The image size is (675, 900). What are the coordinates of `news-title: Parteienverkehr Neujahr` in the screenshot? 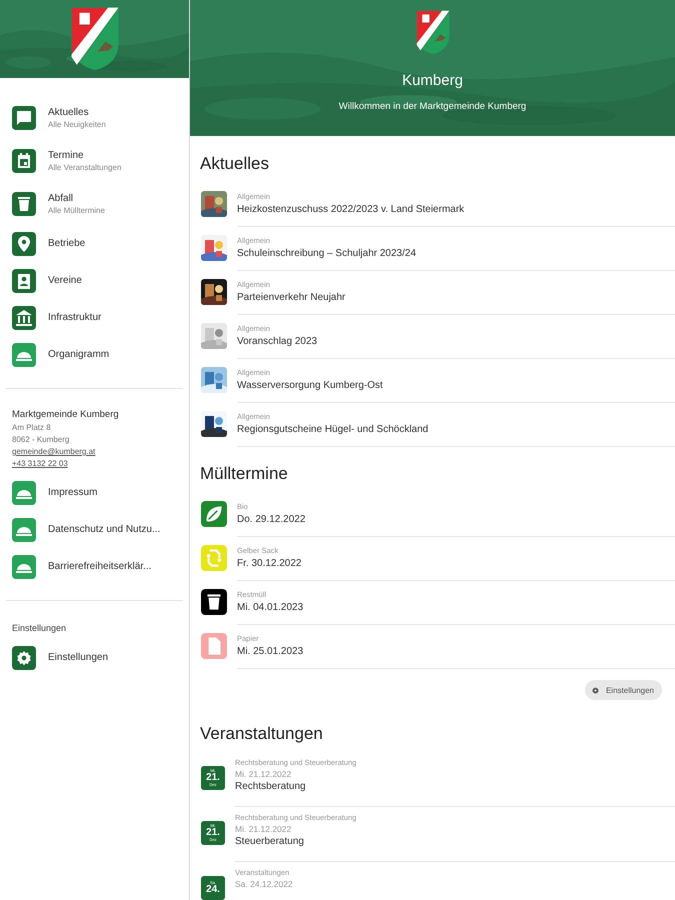 It's located at (291, 297).